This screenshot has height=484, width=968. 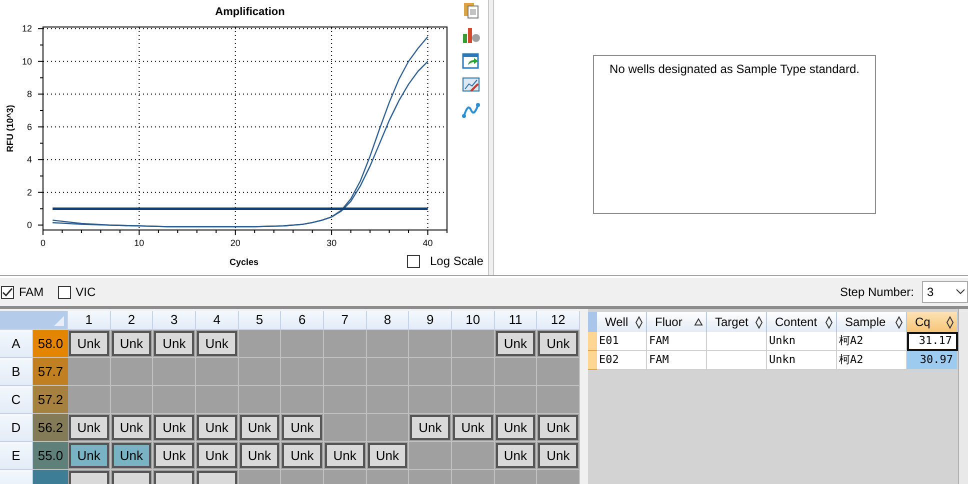 I want to click on axis-tick-label: 20, so click(x=235, y=243).